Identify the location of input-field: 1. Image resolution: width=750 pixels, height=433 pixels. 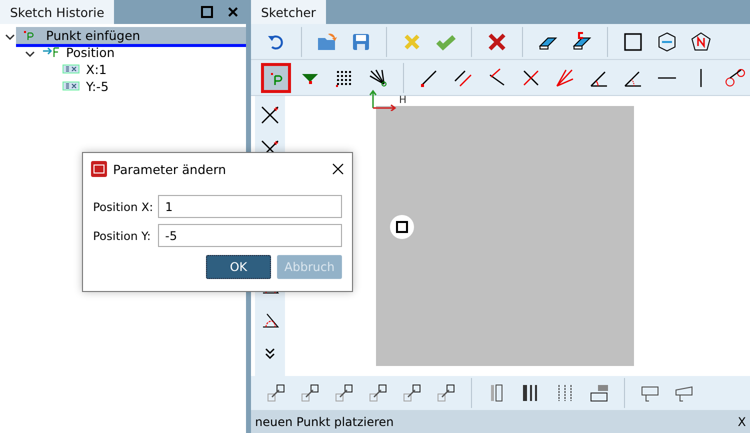
(250, 206).